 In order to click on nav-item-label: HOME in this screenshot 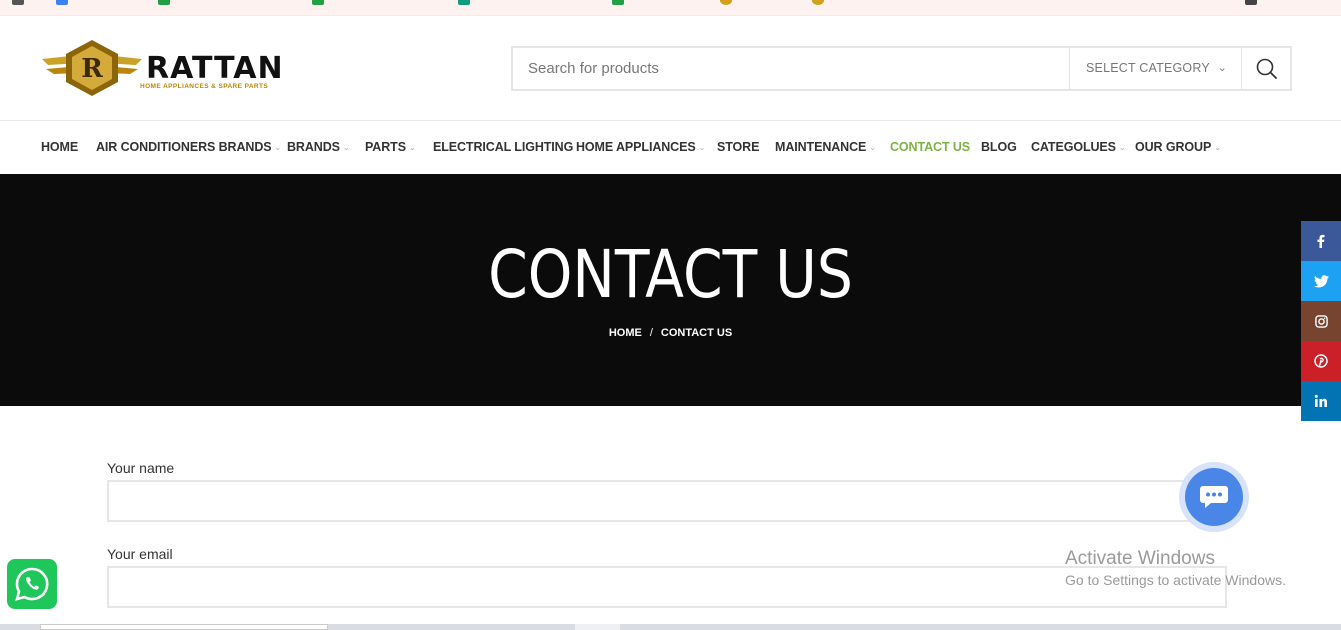, I will do `click(60, 147)`.